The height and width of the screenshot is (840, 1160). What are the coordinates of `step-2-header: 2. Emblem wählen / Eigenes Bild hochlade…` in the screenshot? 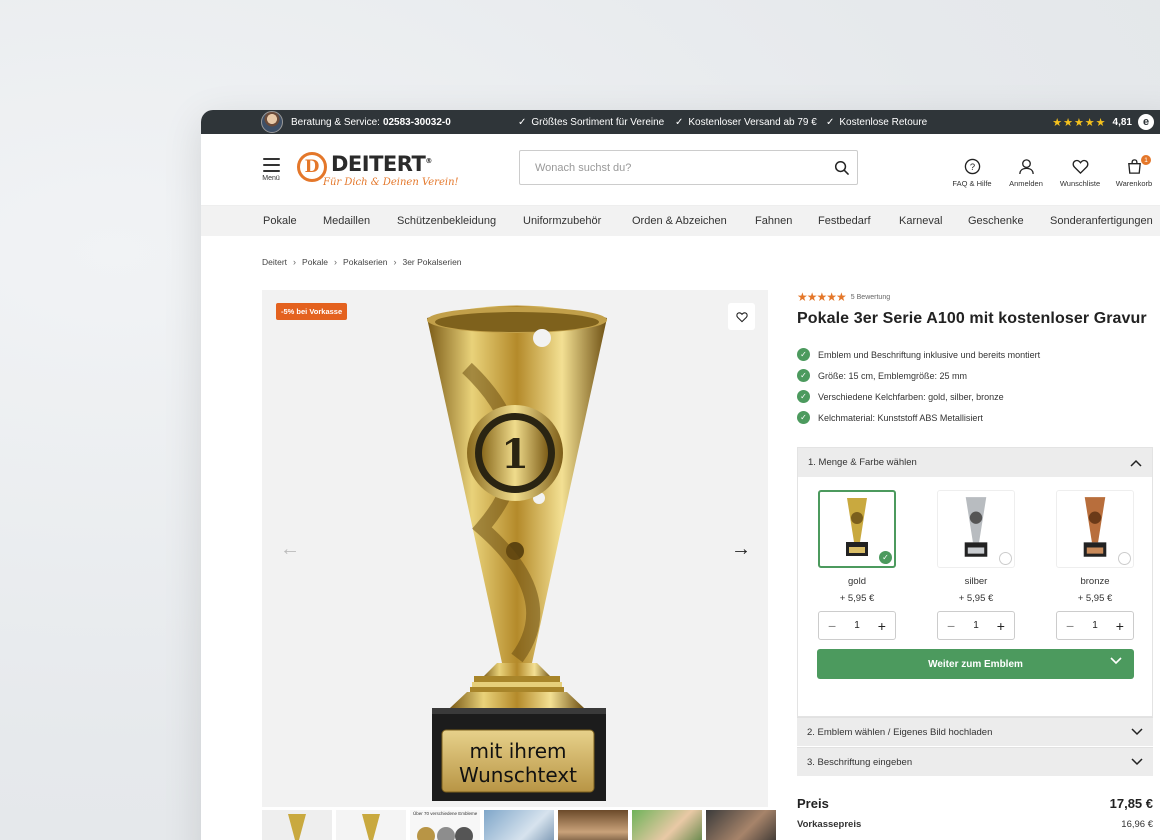 It's located at (975, 731).